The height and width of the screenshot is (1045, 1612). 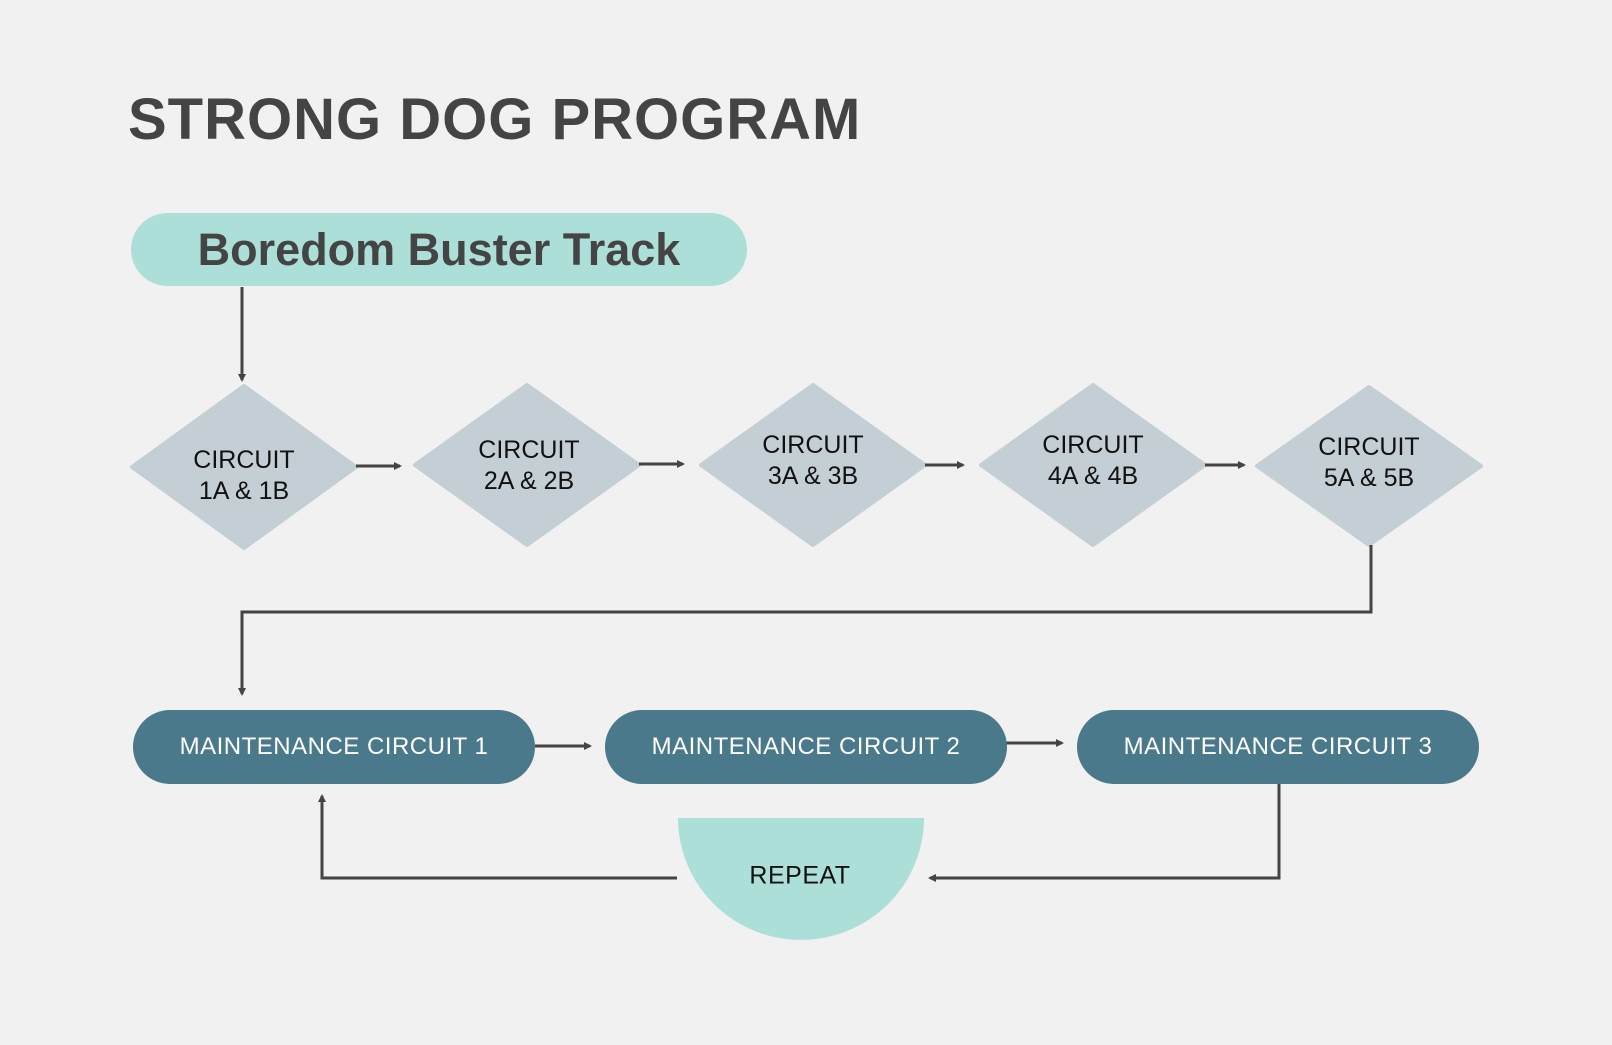 I want to click on connector-circuit5-to-maintenance1, so click(x=805, y=620).